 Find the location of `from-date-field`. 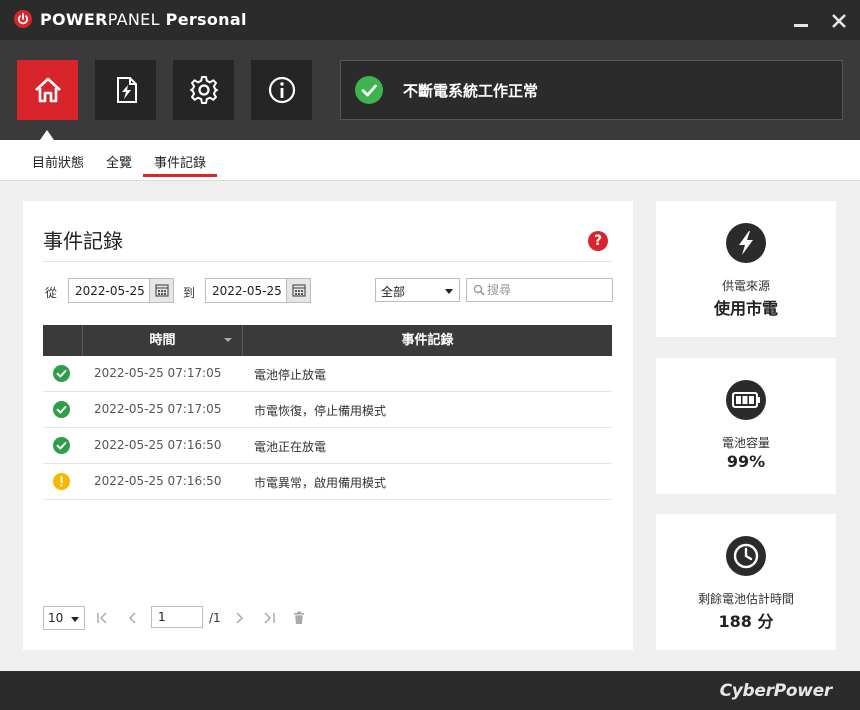

from-date-field is located at coordinates (121, 290).